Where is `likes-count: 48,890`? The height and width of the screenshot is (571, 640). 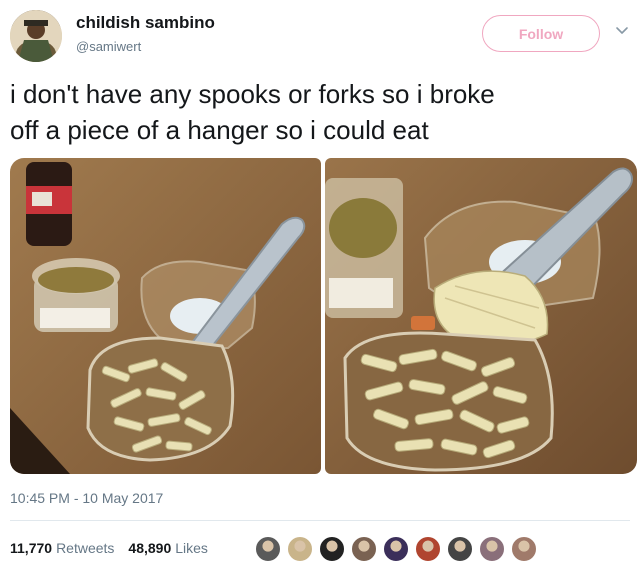
likes-count: 48,890 is located at coordinates (150, 548).